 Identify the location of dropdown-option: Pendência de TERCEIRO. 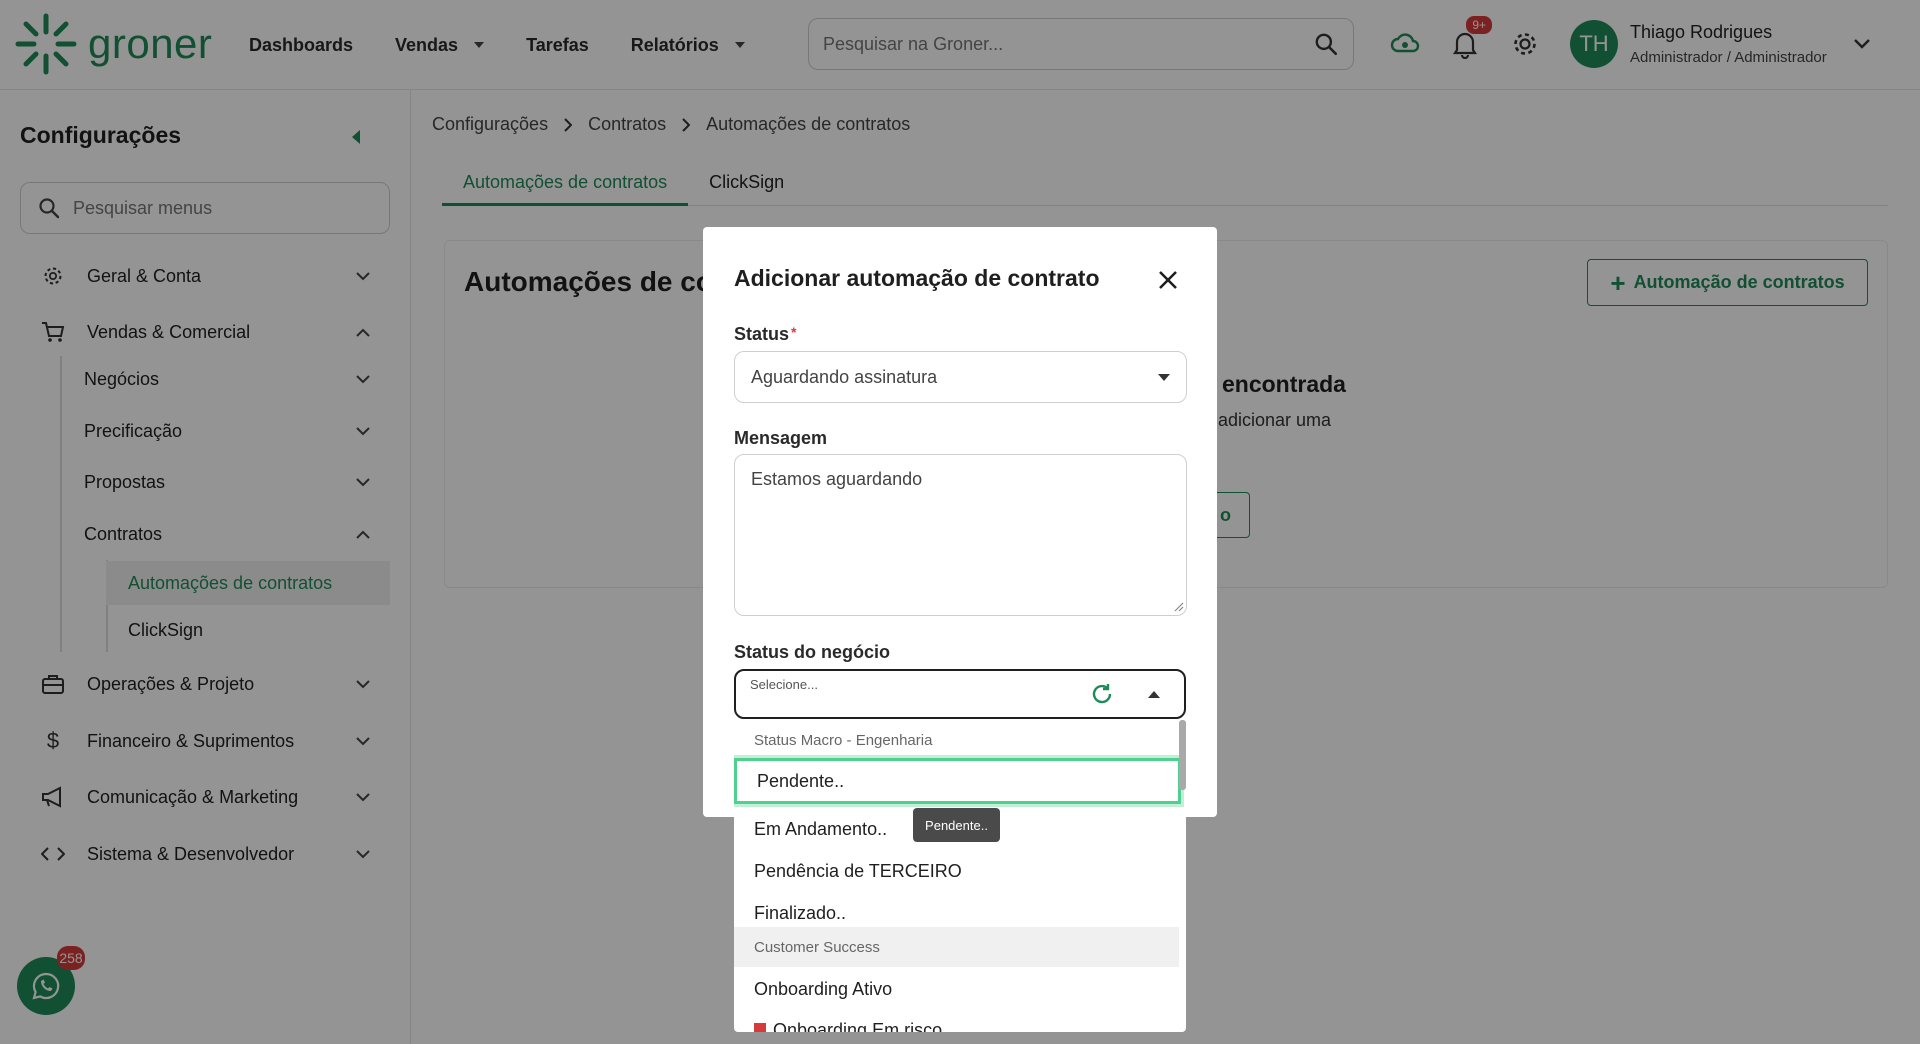
(956, 871).